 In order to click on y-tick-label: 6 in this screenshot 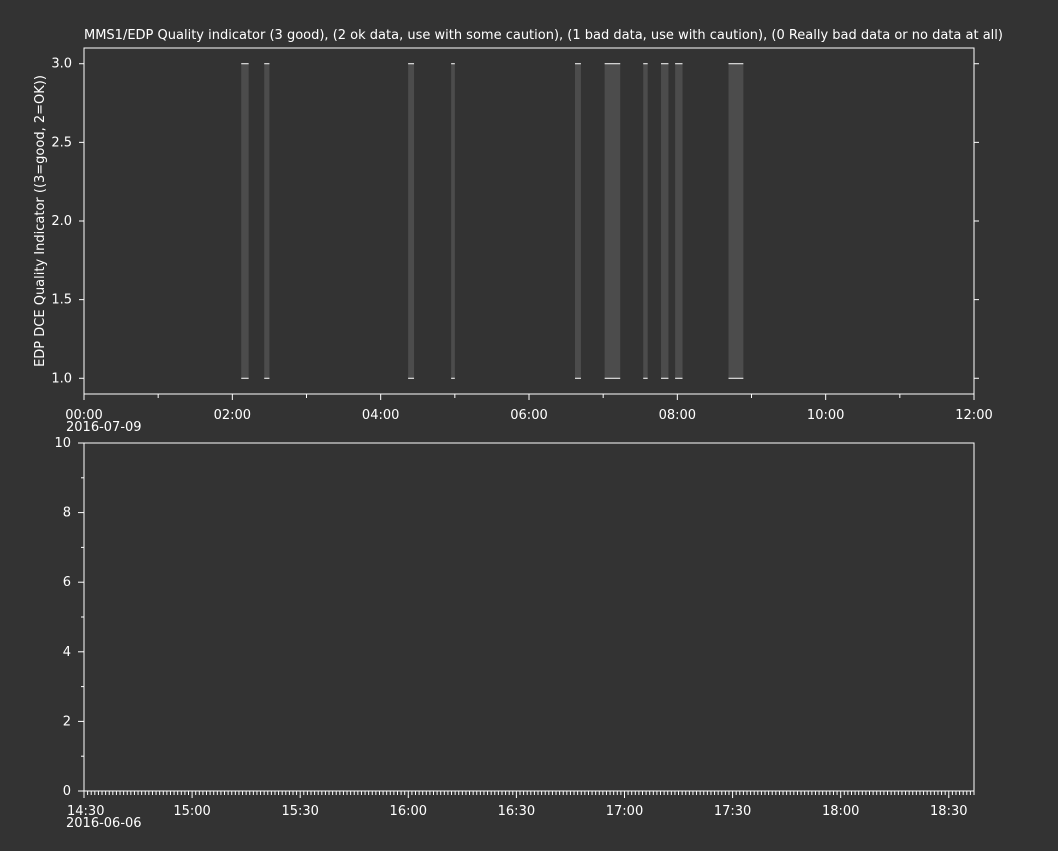, I will do `click(67, 582)`.